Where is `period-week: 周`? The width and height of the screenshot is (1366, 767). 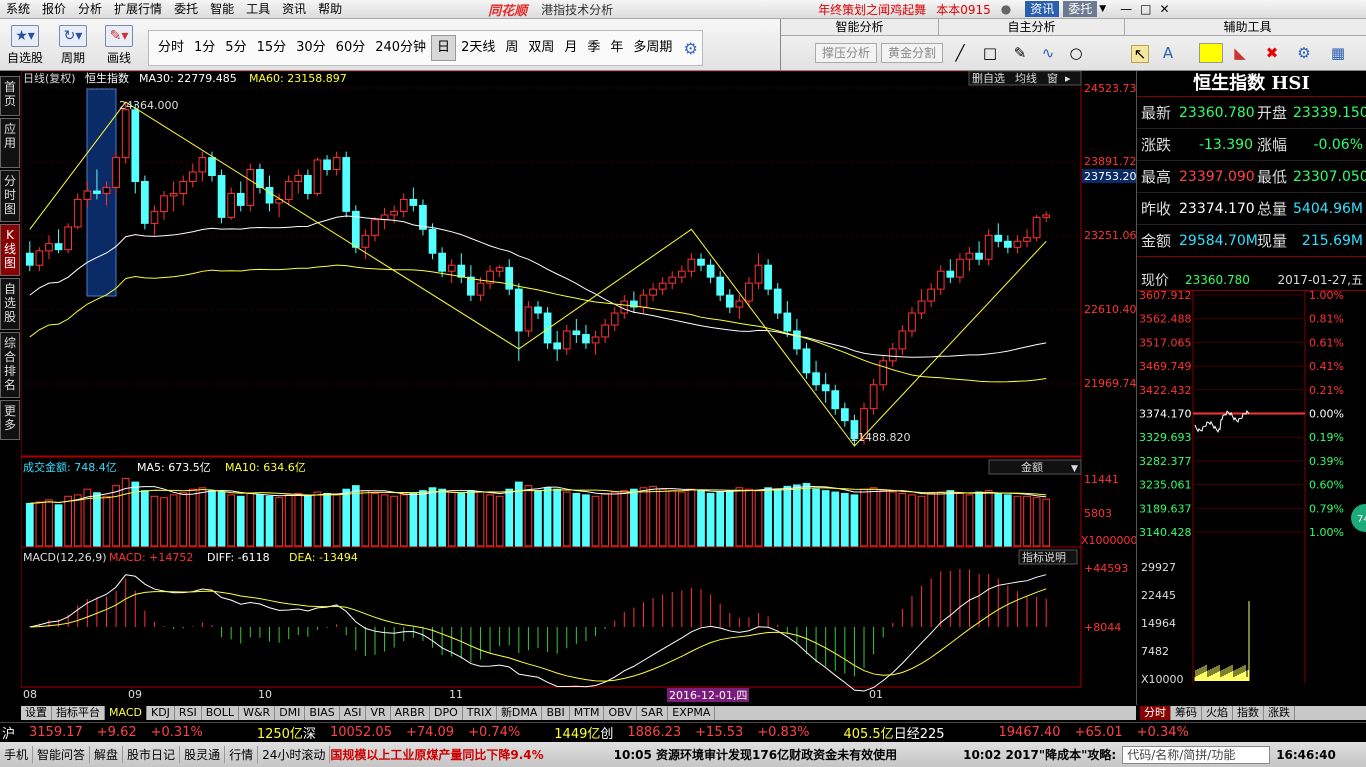 period-week: 周 is located at coordinates (511, 48).